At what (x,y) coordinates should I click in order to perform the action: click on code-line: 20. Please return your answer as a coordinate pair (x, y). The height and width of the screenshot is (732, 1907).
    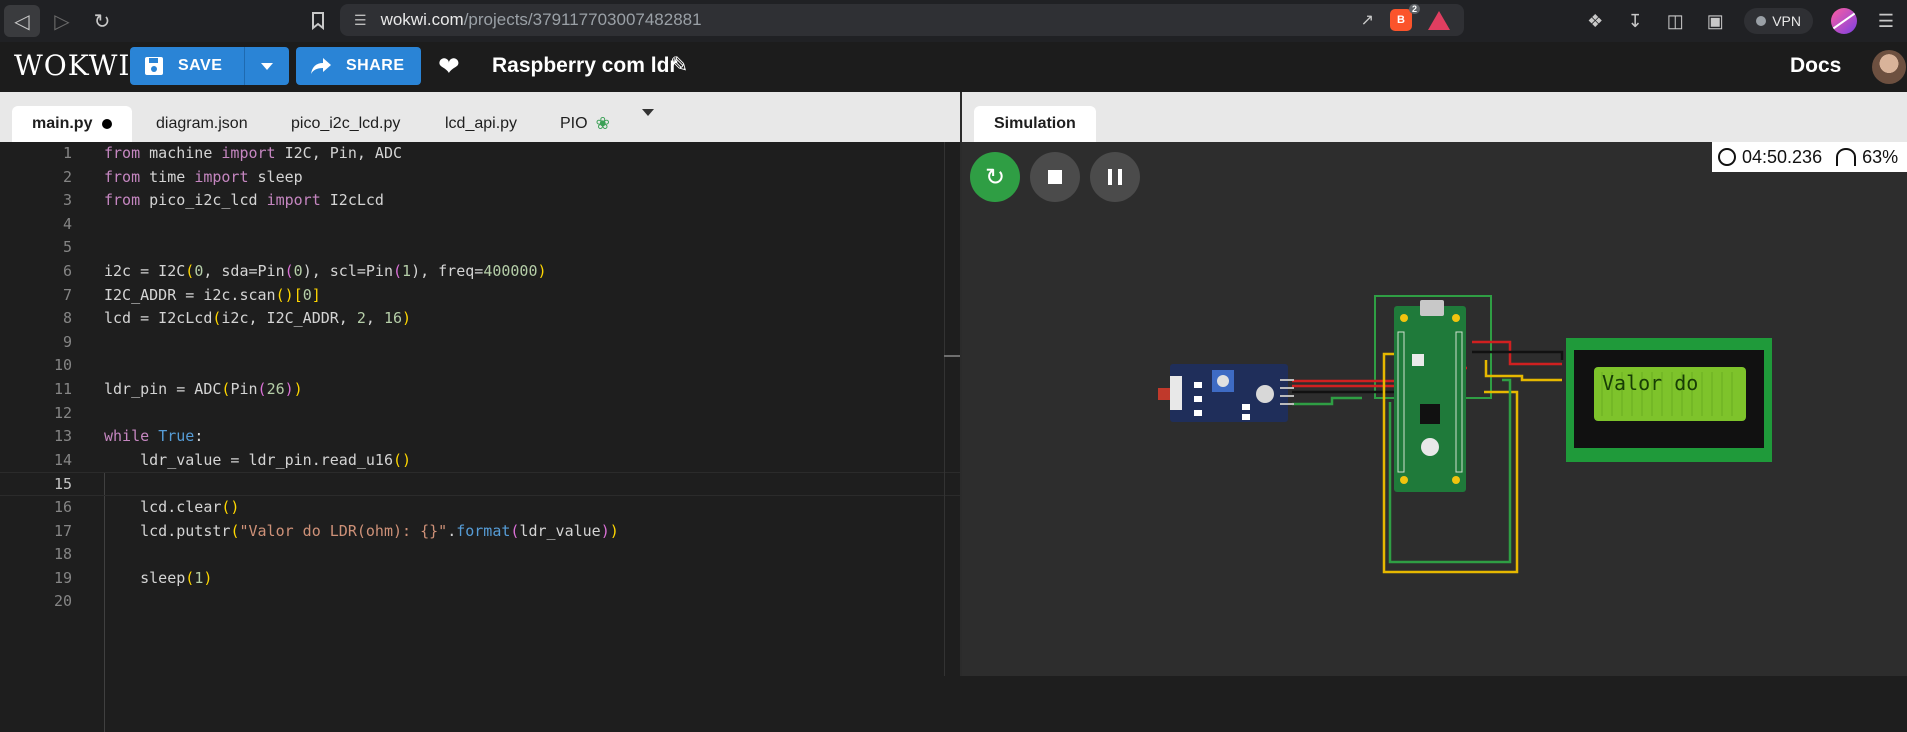
    Looking at the image, I should click on (480, 602).